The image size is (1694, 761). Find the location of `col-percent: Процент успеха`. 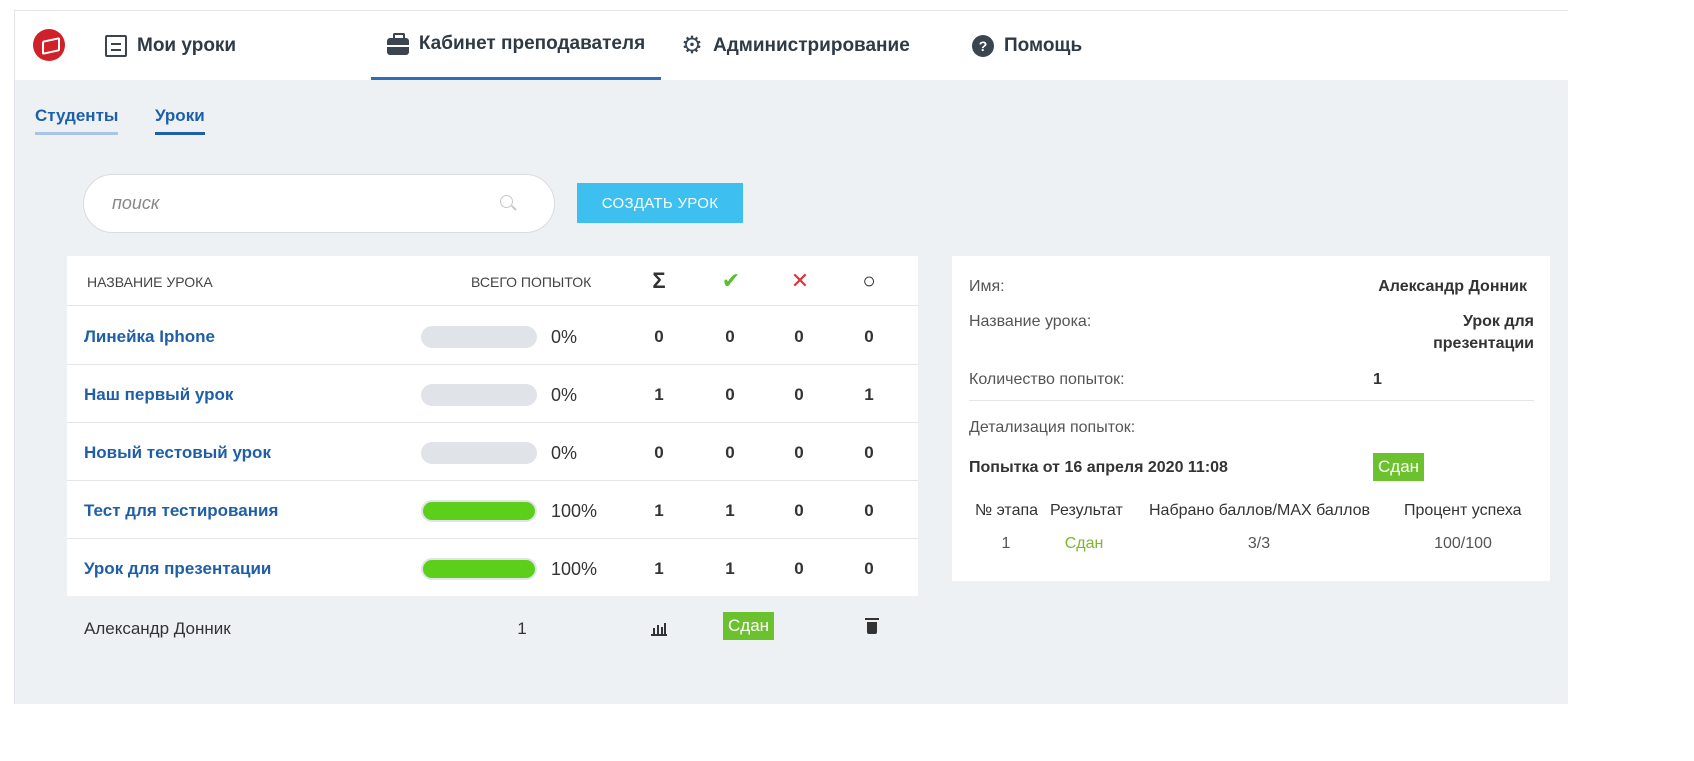

col-percent: Процент успеха is located at coordinates (1463, 510).